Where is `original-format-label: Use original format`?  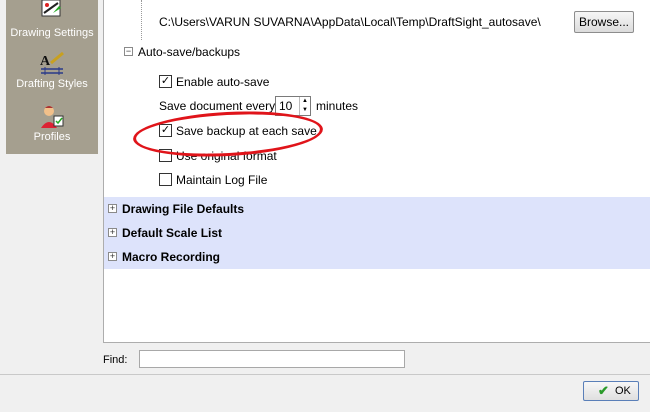 original-format-label: Use original format is located at coordinates (226, 156).